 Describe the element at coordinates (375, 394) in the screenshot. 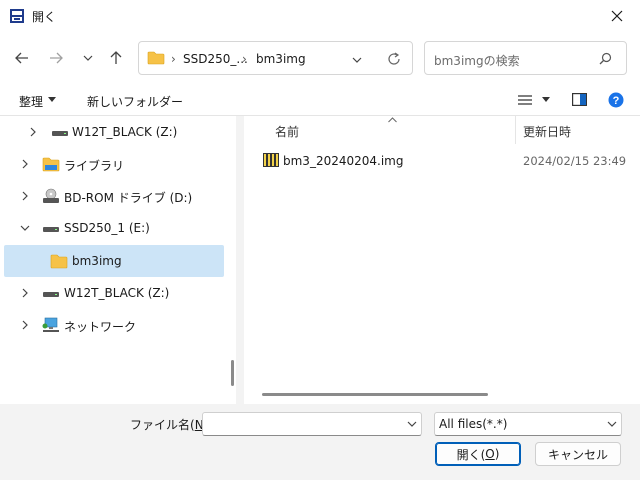

I see `file-list-scrollbar` at that location.